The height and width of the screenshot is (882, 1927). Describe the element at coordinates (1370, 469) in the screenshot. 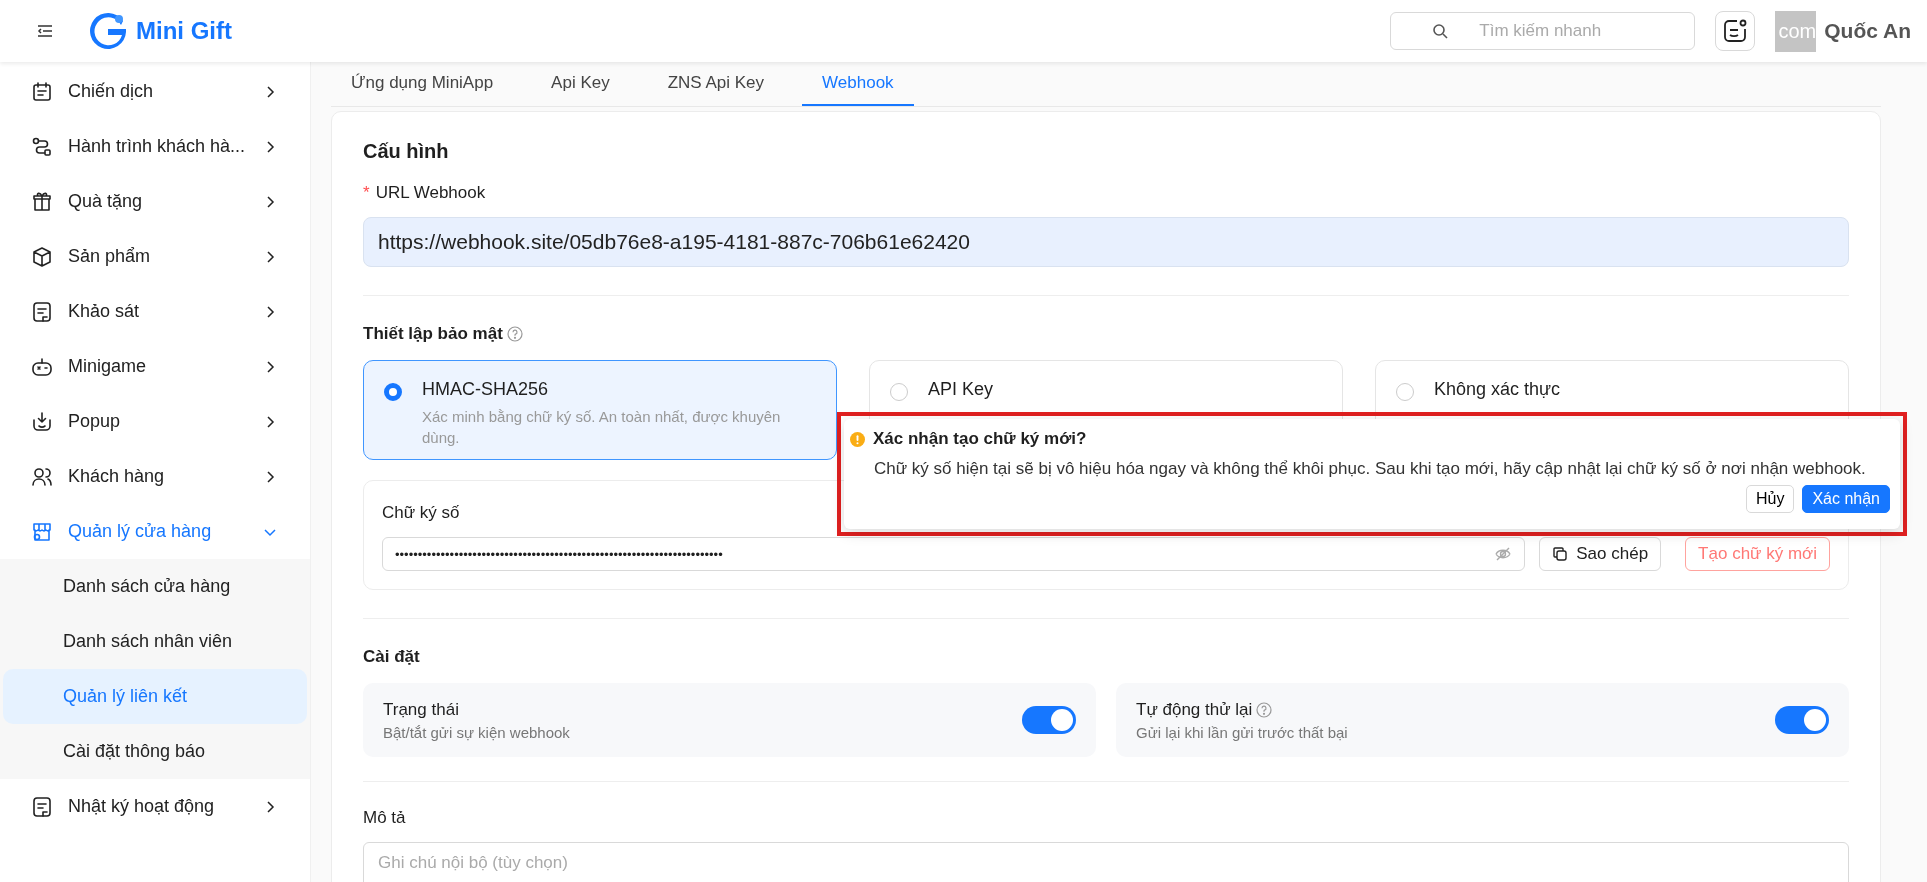

I see `popover-message: Chữ ký số hiện tại sẽ bị vô hiệu hóa ngay và không thể khôi phục. Sau khi tạo mới, hãy cập nhật lại chữ ký số ở nơi nhận webhook.` at that location.